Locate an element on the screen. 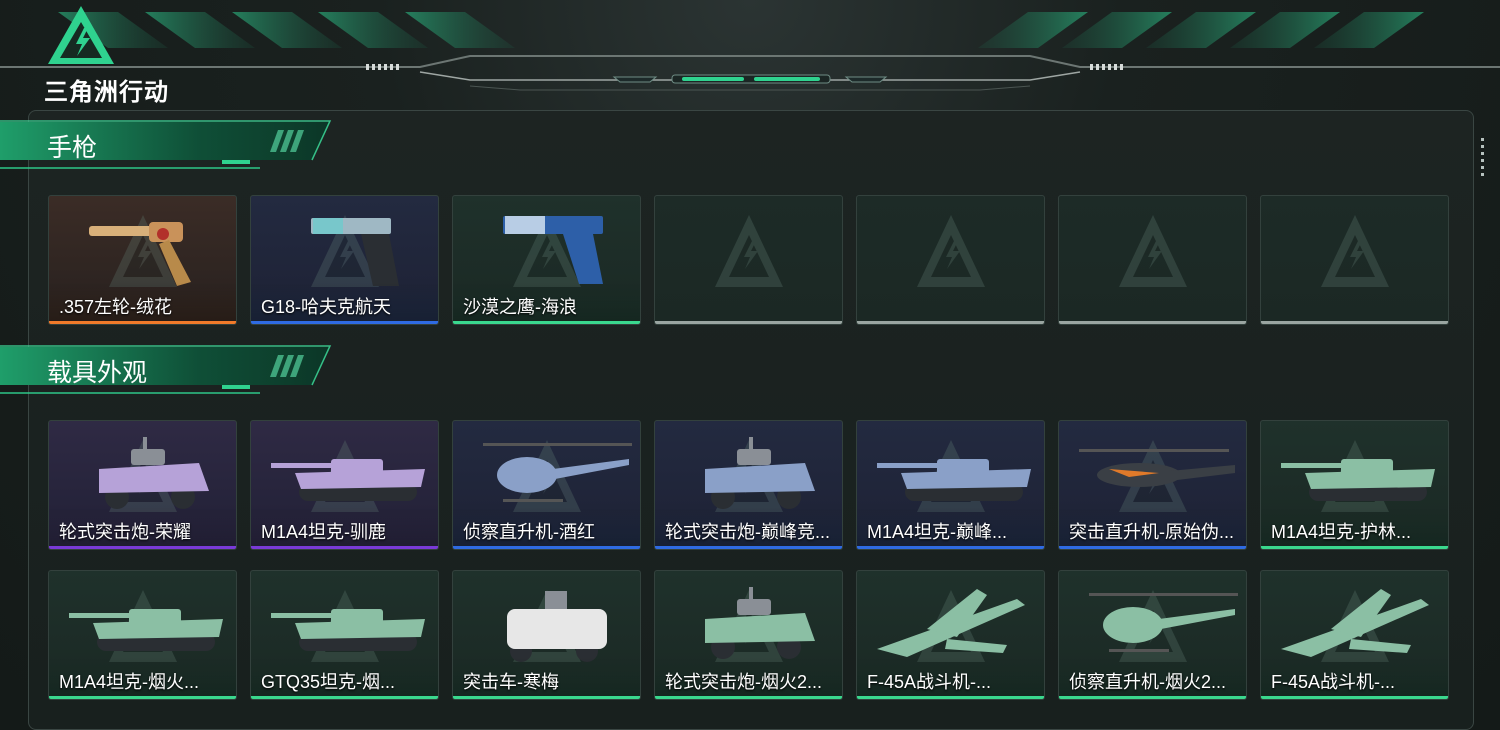 This screenshot has width=1500, height=730. item-card: 轮式突击炮-荣耀 is located at coordinates (142, 485).